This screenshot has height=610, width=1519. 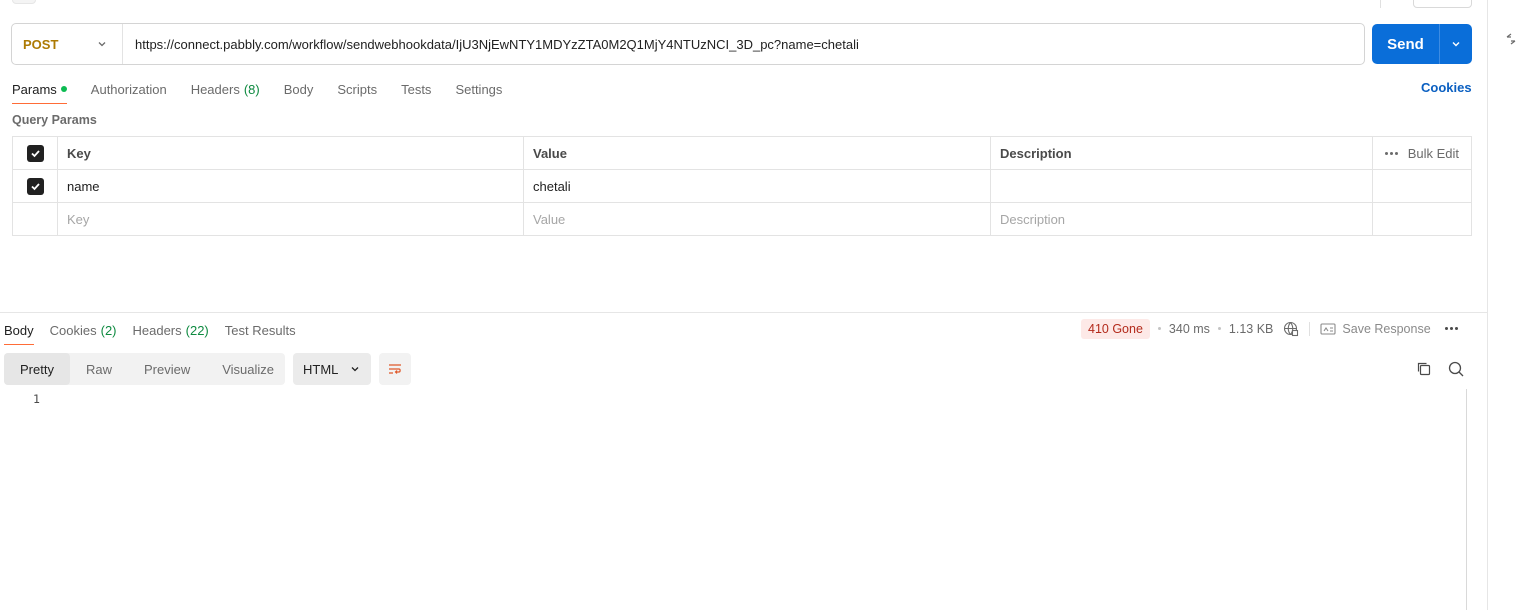 I want to click on view-preview: Preview, so click(x=167, y=369).